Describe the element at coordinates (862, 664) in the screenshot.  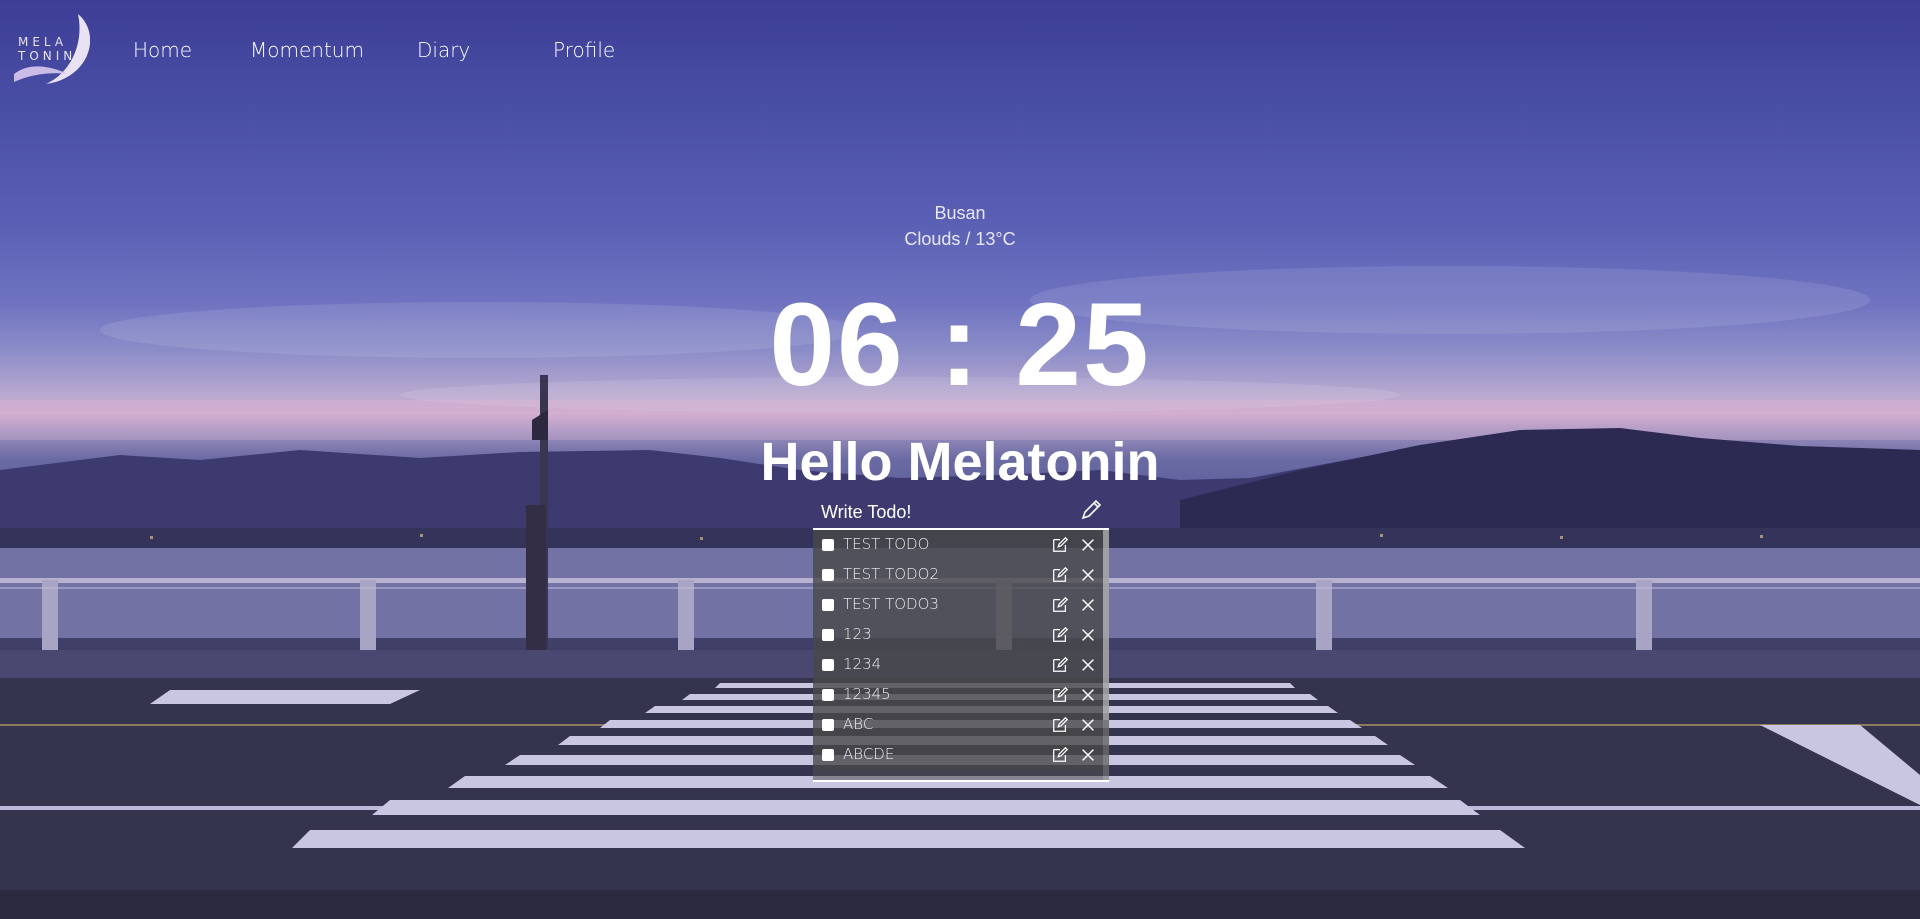
I see `todo-text: 1234` at that location.